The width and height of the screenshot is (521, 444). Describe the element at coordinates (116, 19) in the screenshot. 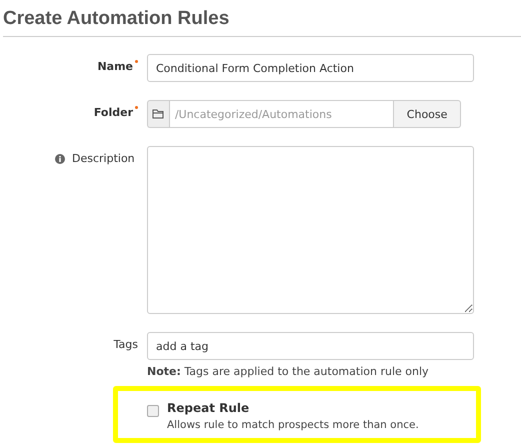

I see `page-title: Create Automation Rules` at that location.